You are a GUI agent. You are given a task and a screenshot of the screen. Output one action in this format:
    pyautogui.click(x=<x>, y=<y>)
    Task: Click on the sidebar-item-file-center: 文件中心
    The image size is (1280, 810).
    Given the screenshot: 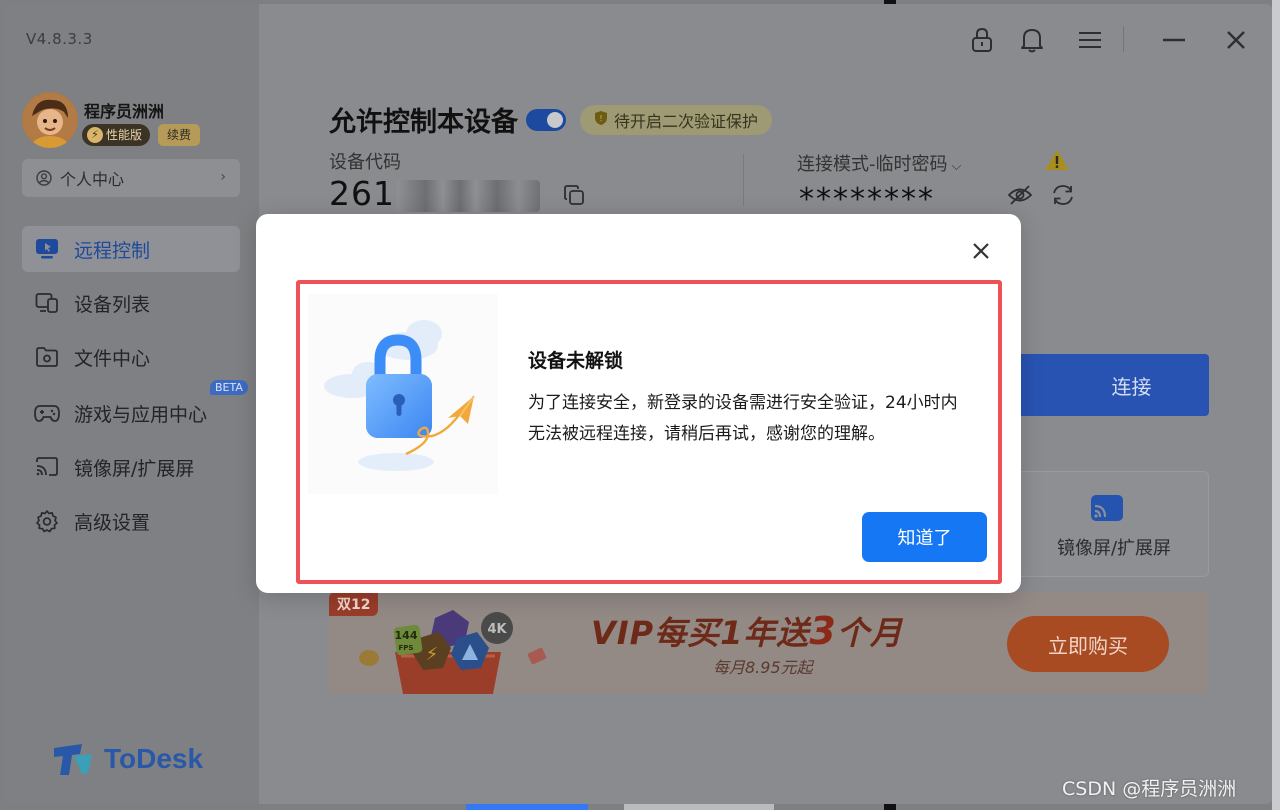 What is the action you would take?
    pyautogui.click(x=131, y=357)
    